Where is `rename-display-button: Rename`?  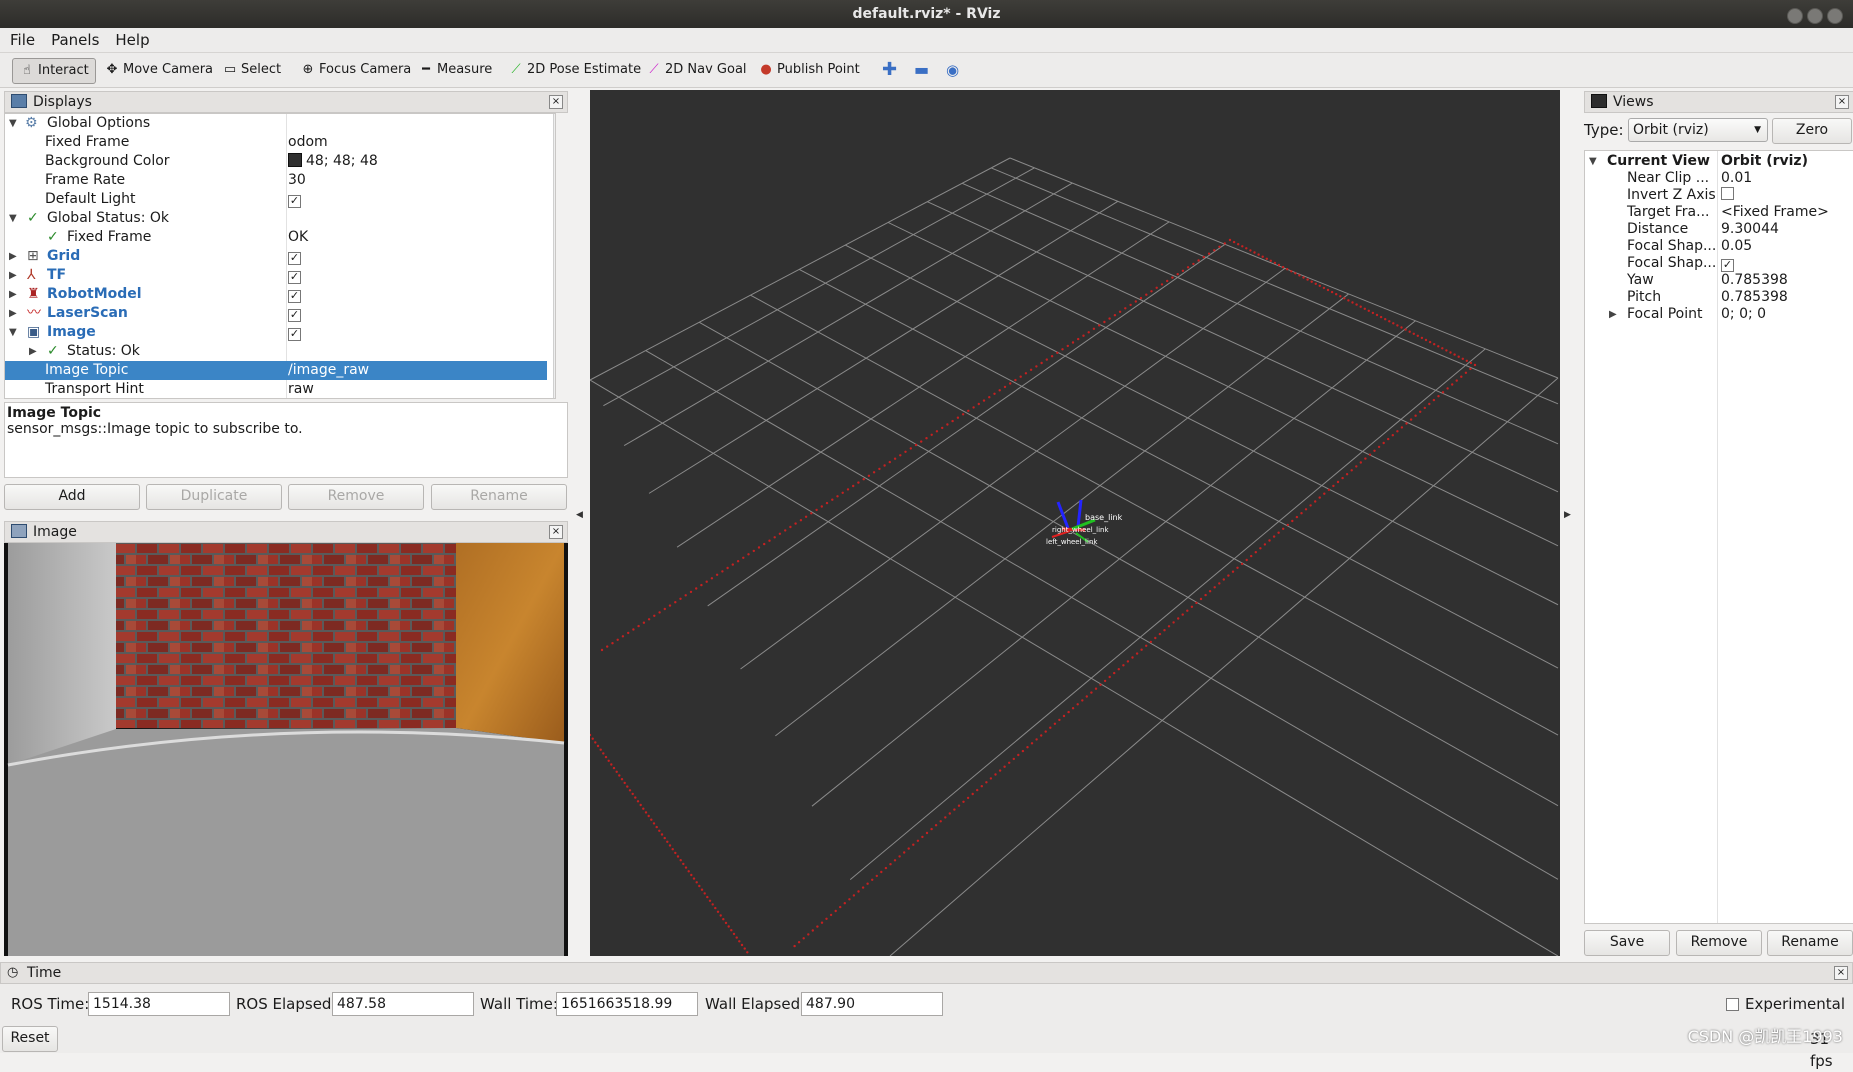 rename-display-button: Rename is located at coordinates (499, 497).